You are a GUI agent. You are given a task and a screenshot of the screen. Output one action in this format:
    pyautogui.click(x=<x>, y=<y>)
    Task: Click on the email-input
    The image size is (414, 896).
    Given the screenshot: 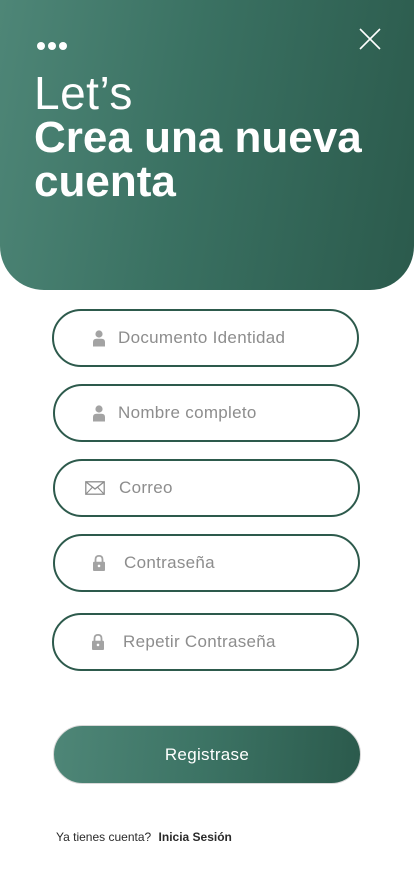 What is the action you would take?
    pyautogui.click(x=228, y=488)
    